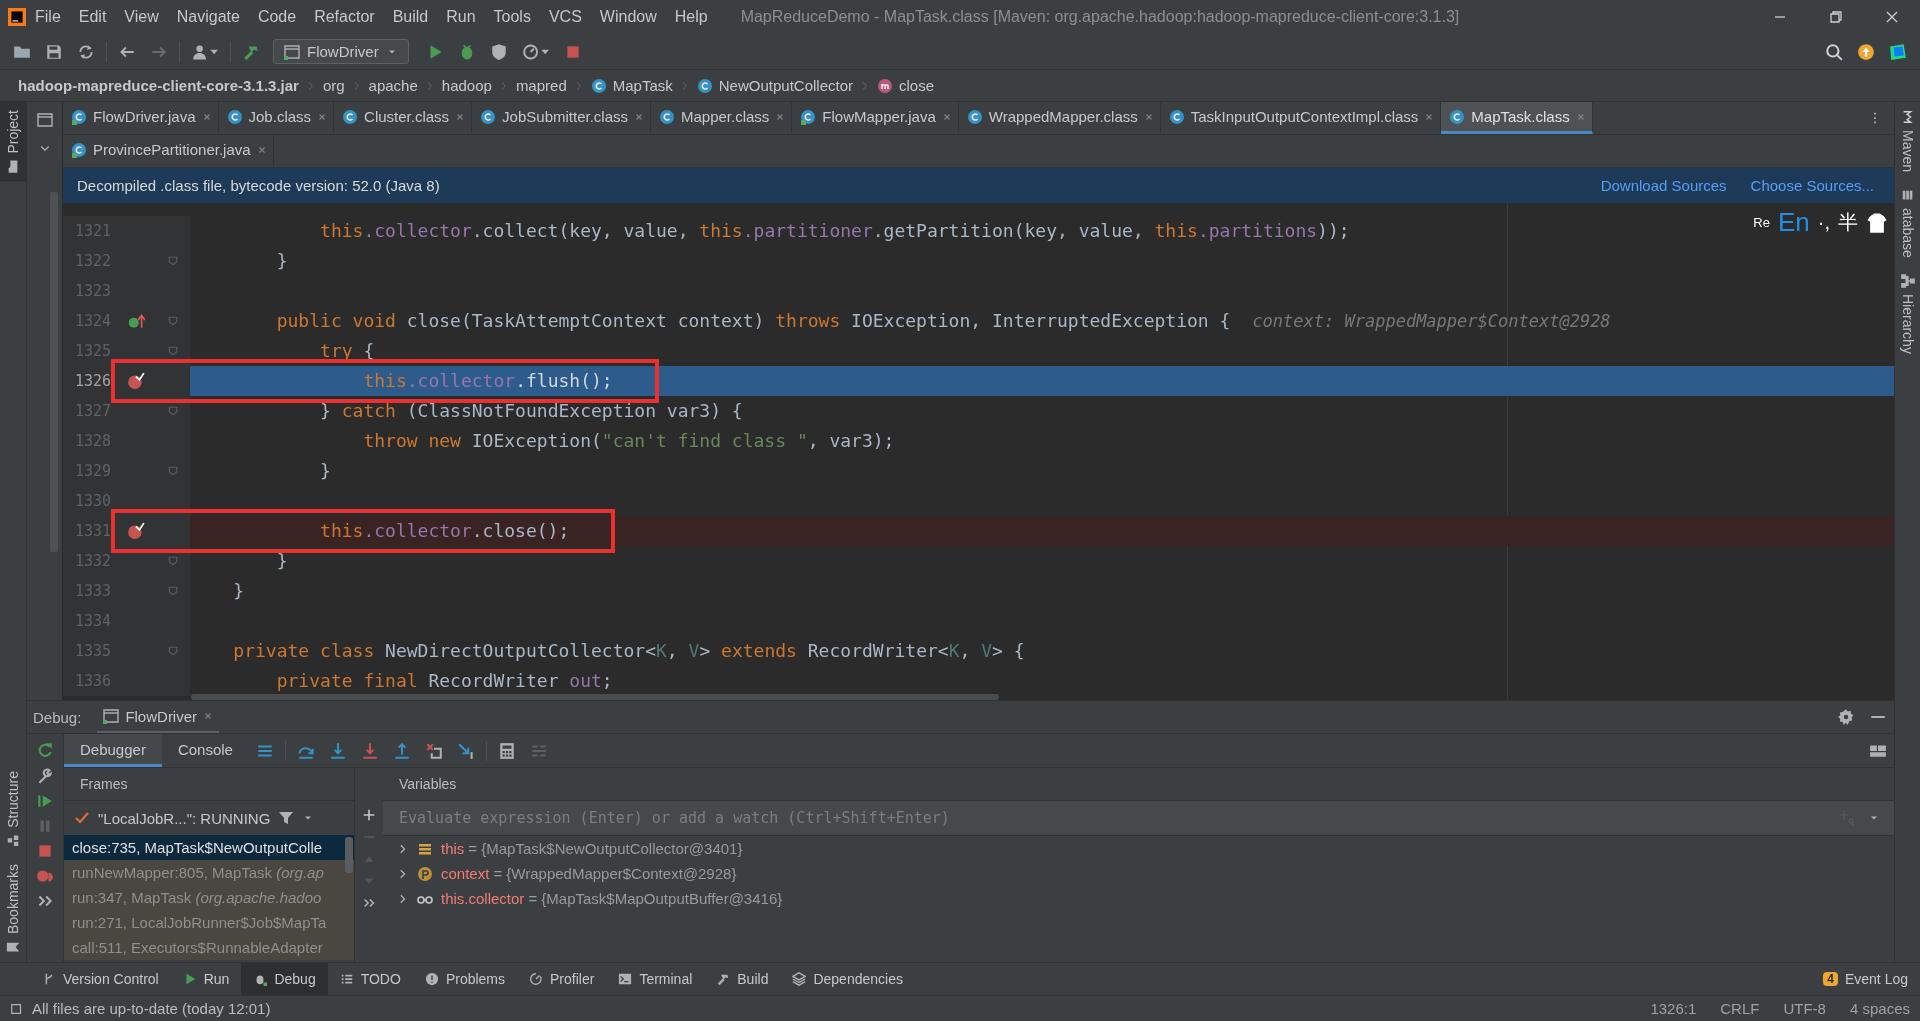 The width and height of the screenshot is (1920, 1021). Describe the element at coordinates (565, 17) in the screenshot. I see `menu-item: VCS` at that location.